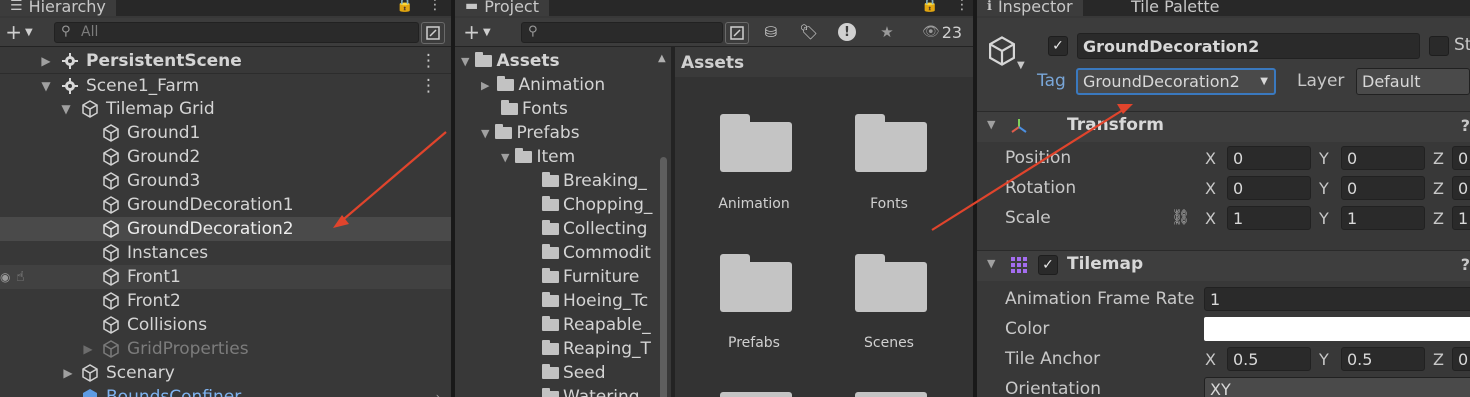 The width and height of the screenshot is (1470, 397). I want to click on tree-item-label: Furniture, so click(601, 277).